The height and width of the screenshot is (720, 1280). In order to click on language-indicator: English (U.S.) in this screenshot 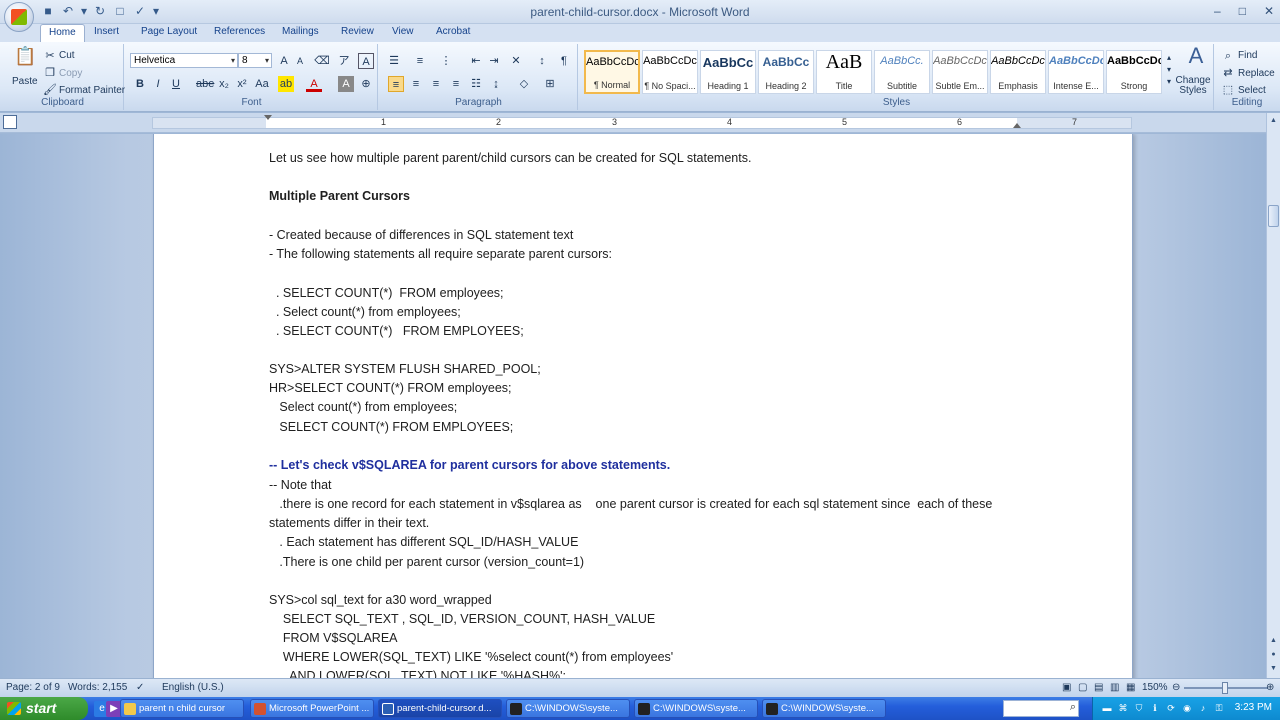, I will do `click(193, 687)`.